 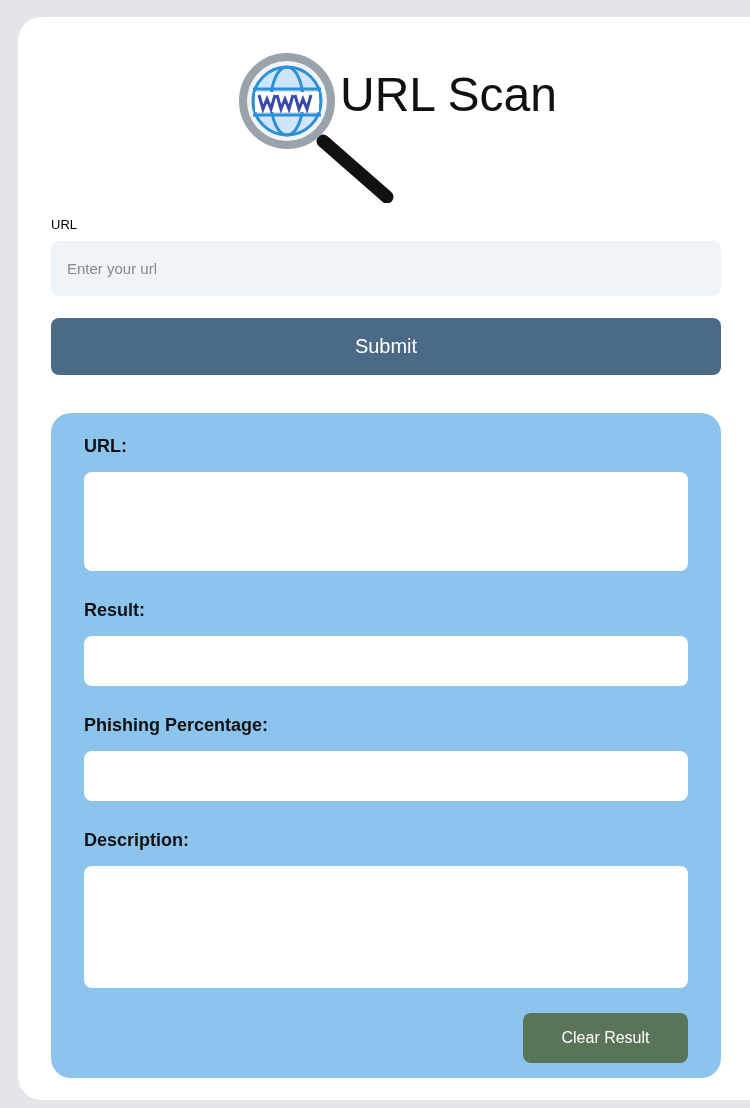 I want to click on clear-result-button: Clear Result, so click(x=605, y=1037).